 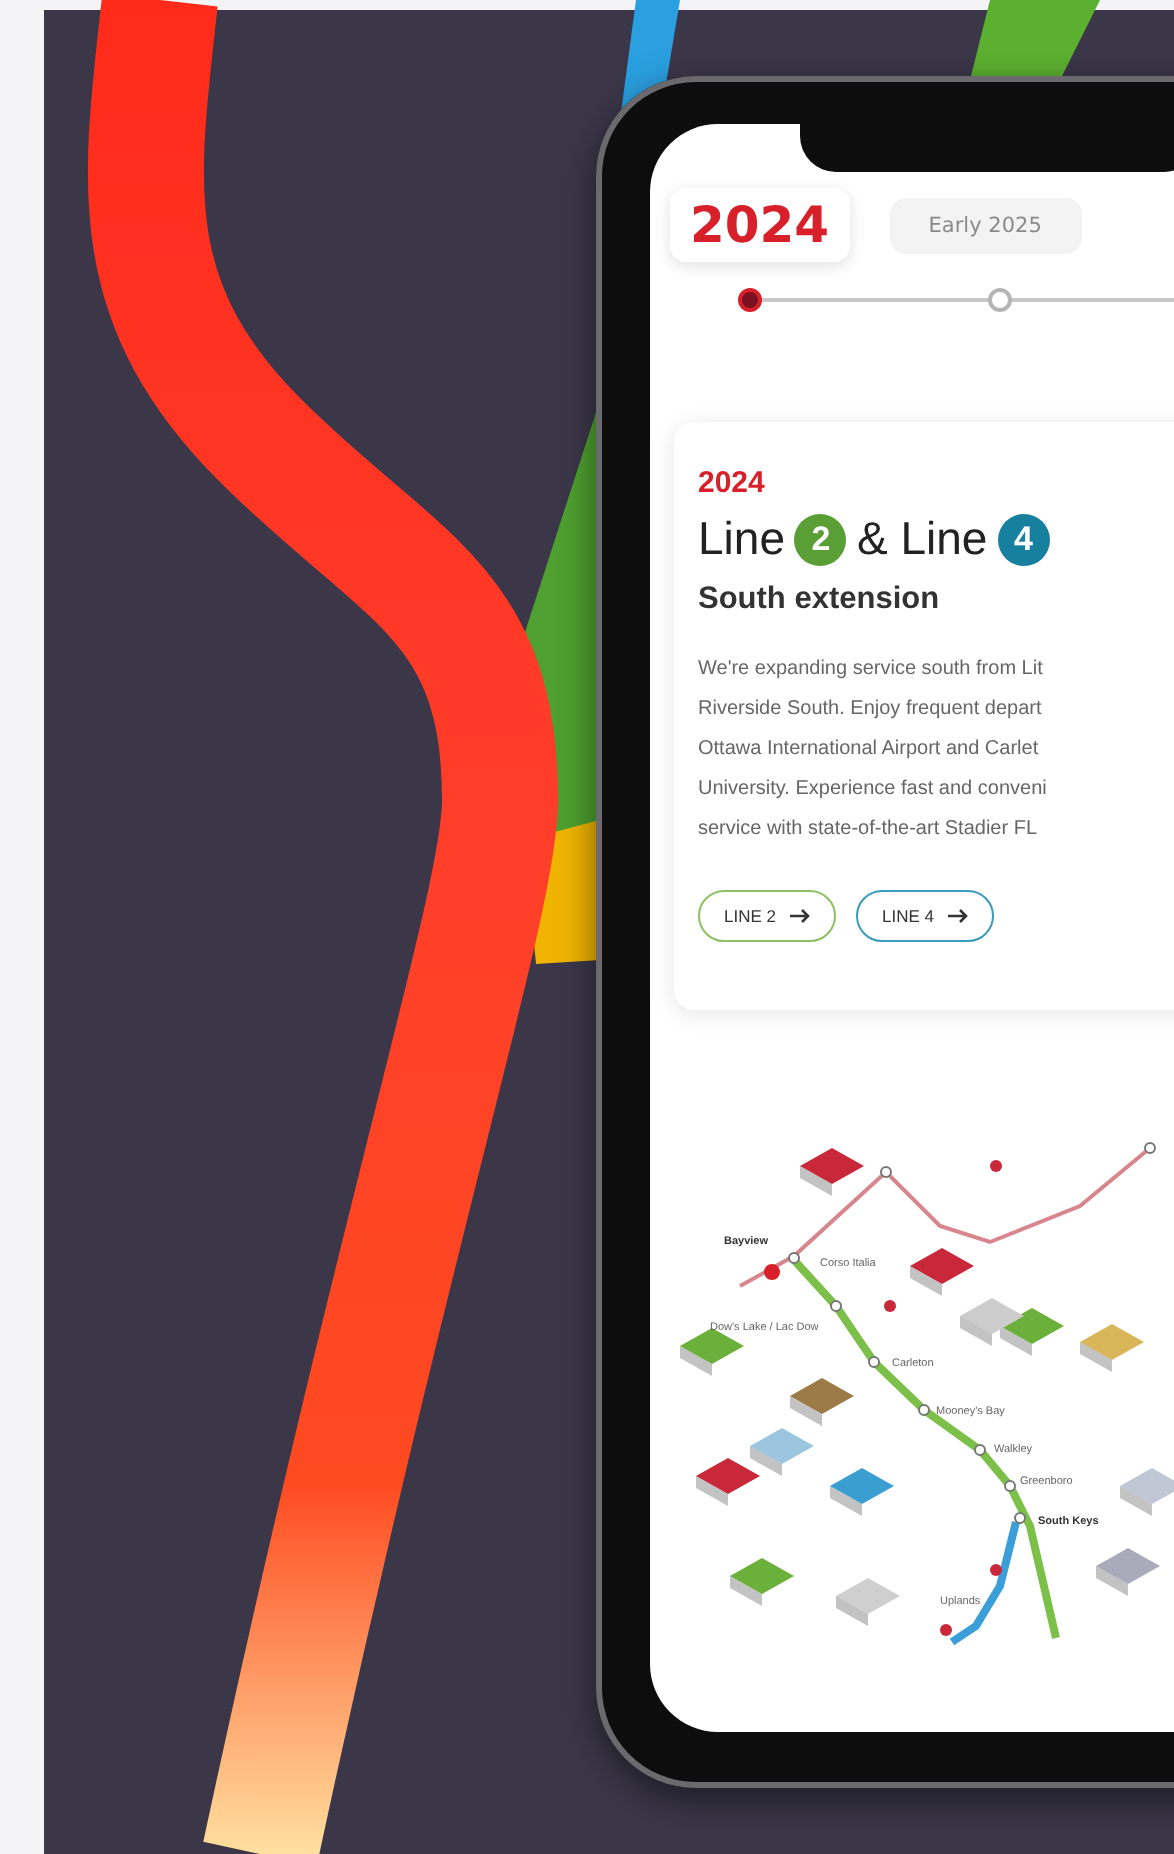 I want to click on line-button: LINE 4, so click(x=925, y=916).